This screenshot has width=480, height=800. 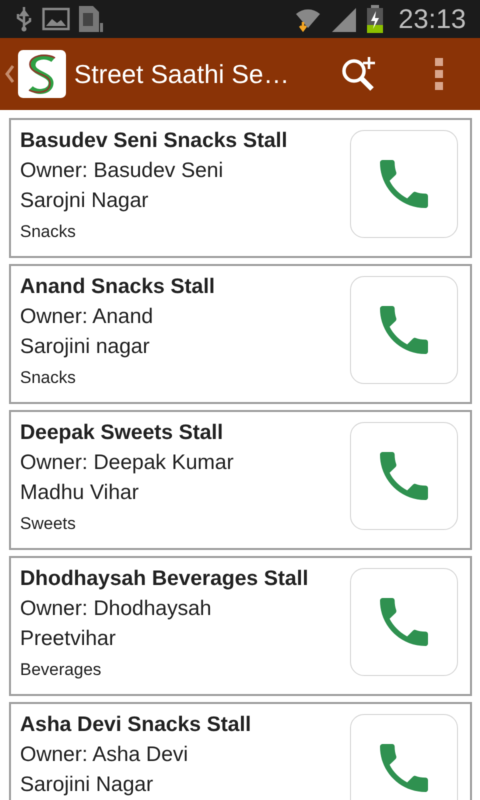 I want to click on owner-name: Owner: Dhodhaysah, so click(x=116, y=609).